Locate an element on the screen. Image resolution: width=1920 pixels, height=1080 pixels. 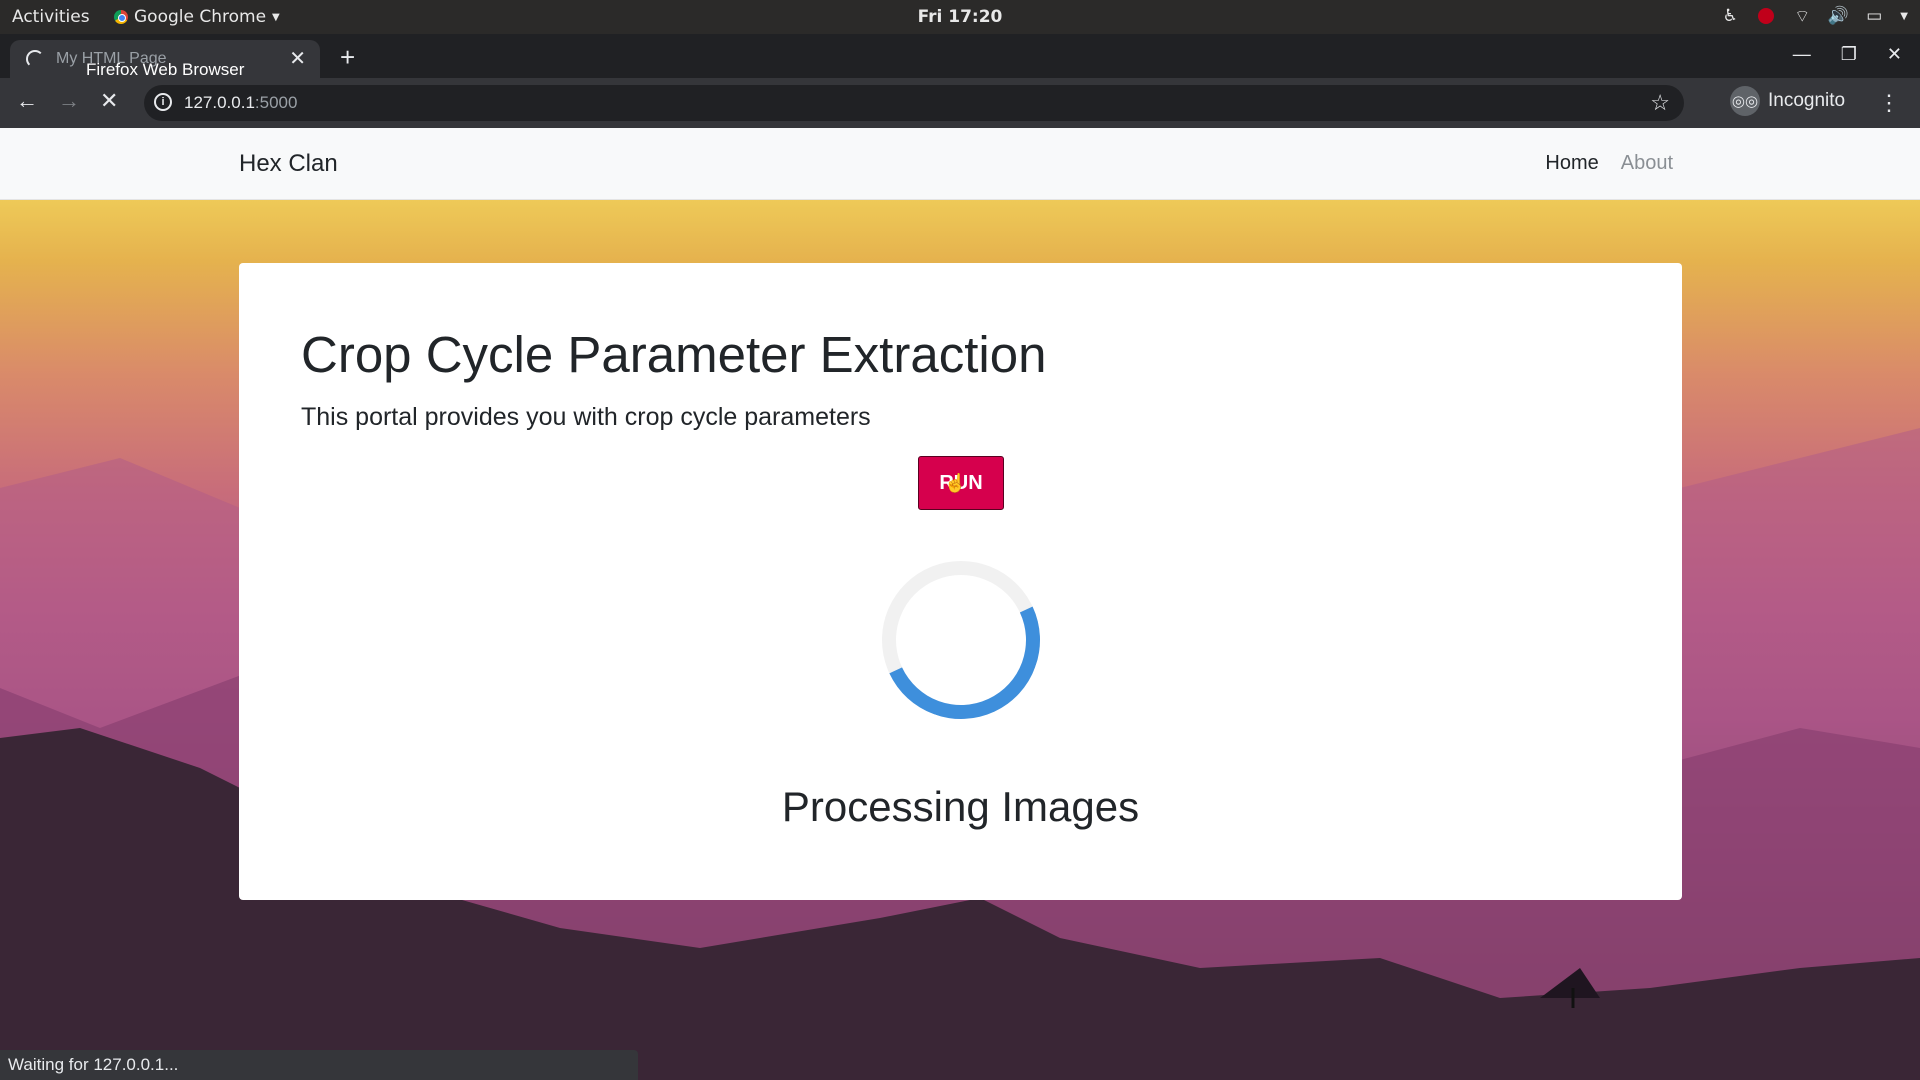
browser-toolbar: ← → ✕ i 127.0.0.1:5000 ☆ ◎◎ Incognito ⋮ is located at coordinates (960, 103).